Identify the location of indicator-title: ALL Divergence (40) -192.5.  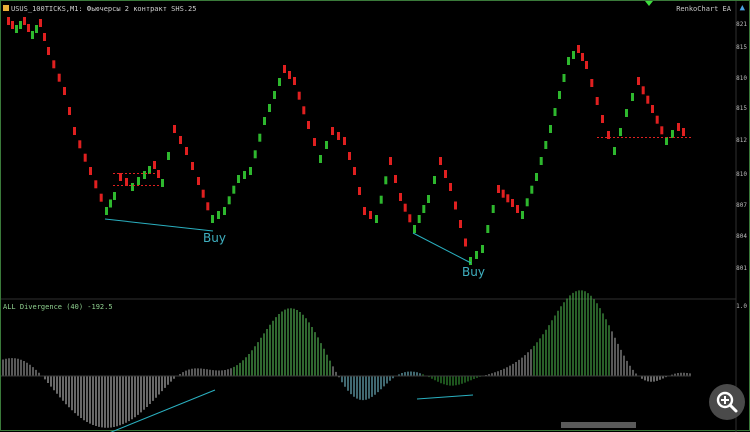
(58, 307).